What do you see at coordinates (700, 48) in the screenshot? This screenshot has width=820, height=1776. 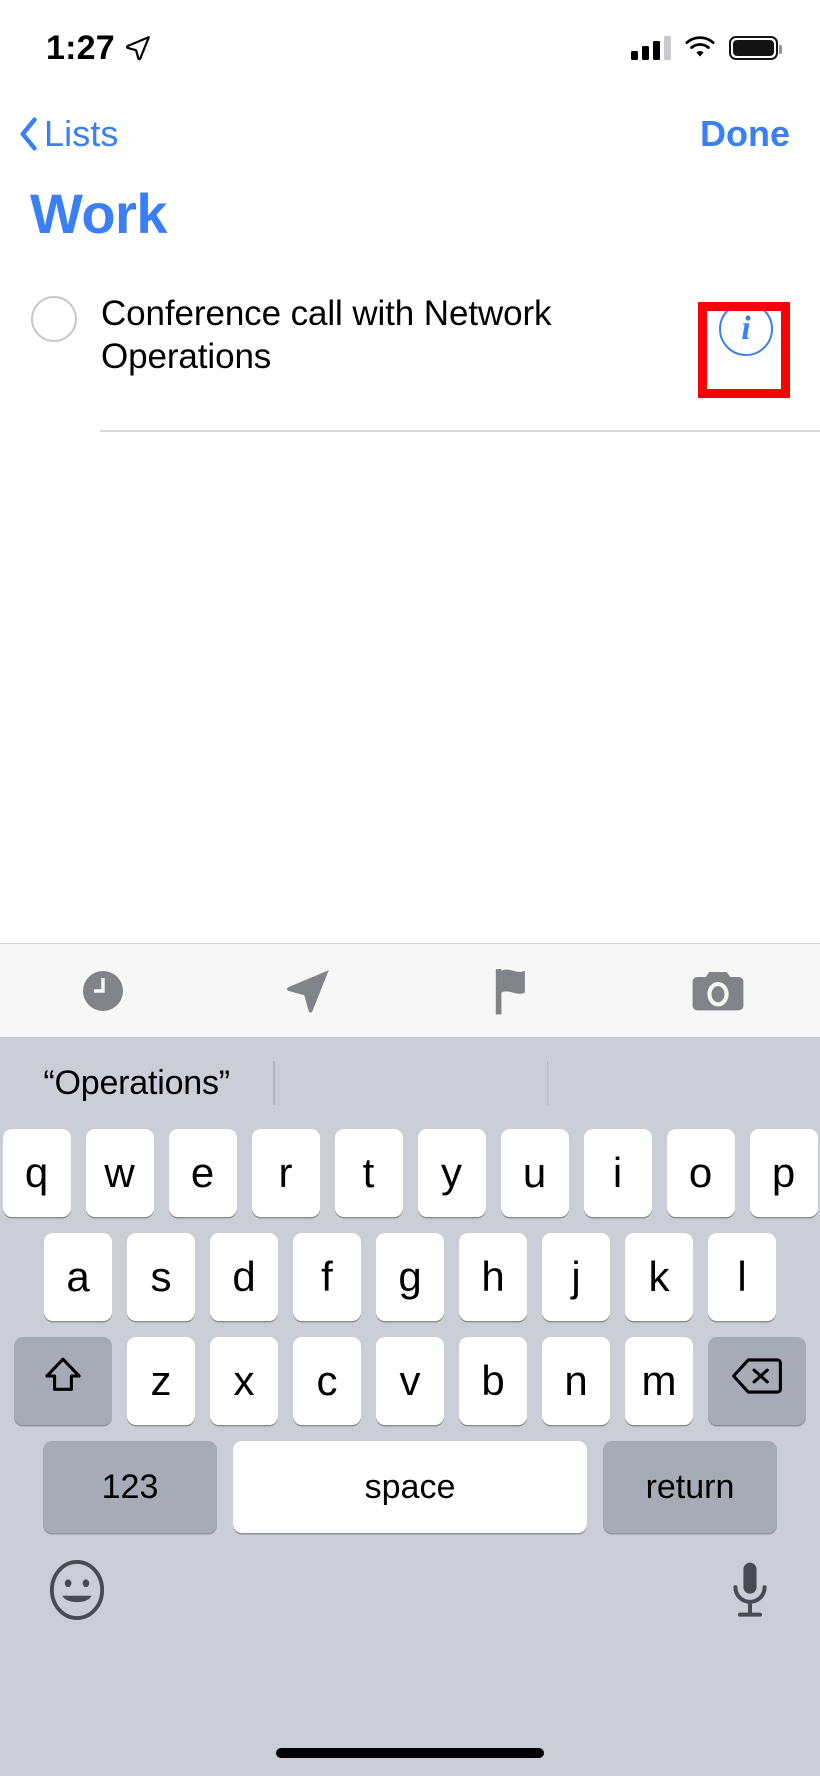 I see `wifi-icon` at bounding box center [700, 48].